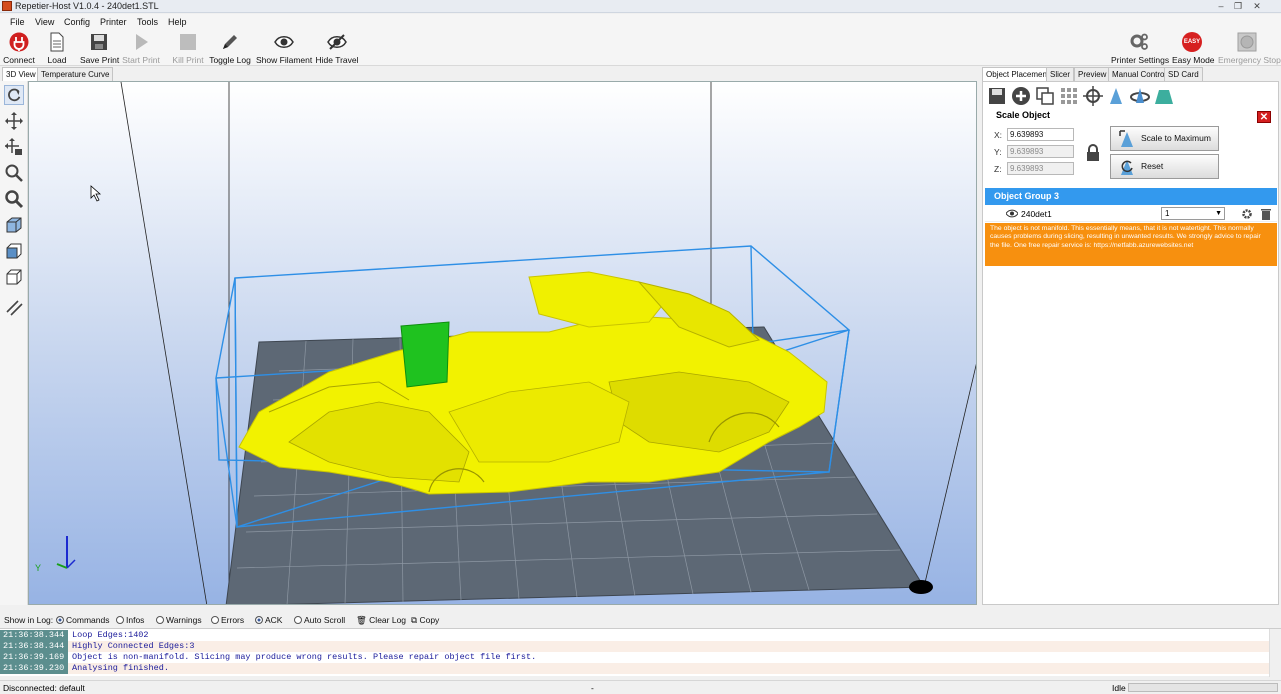 This screenshot has width=1281, height=694. What do you see at coordinates (1069, 96) in the screenshot?
I see `autoposition-icon` at bounding box center [1069, 96].